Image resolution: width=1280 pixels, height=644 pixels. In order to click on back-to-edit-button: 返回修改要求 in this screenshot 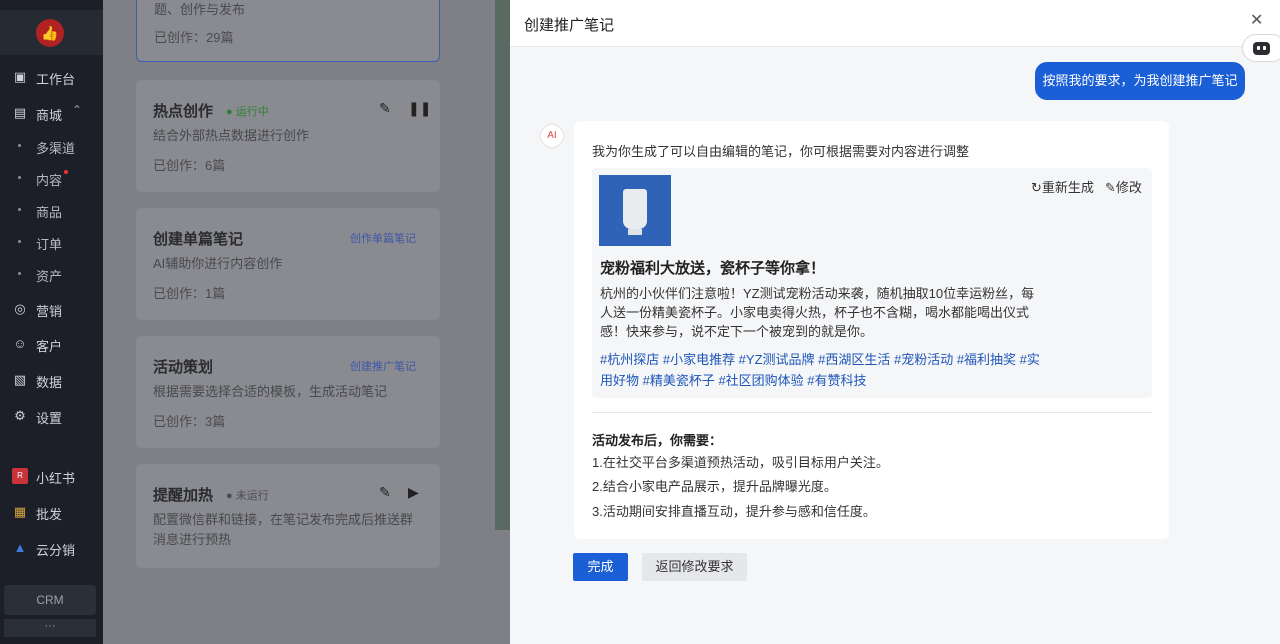, I will do `click(694, 567)`.